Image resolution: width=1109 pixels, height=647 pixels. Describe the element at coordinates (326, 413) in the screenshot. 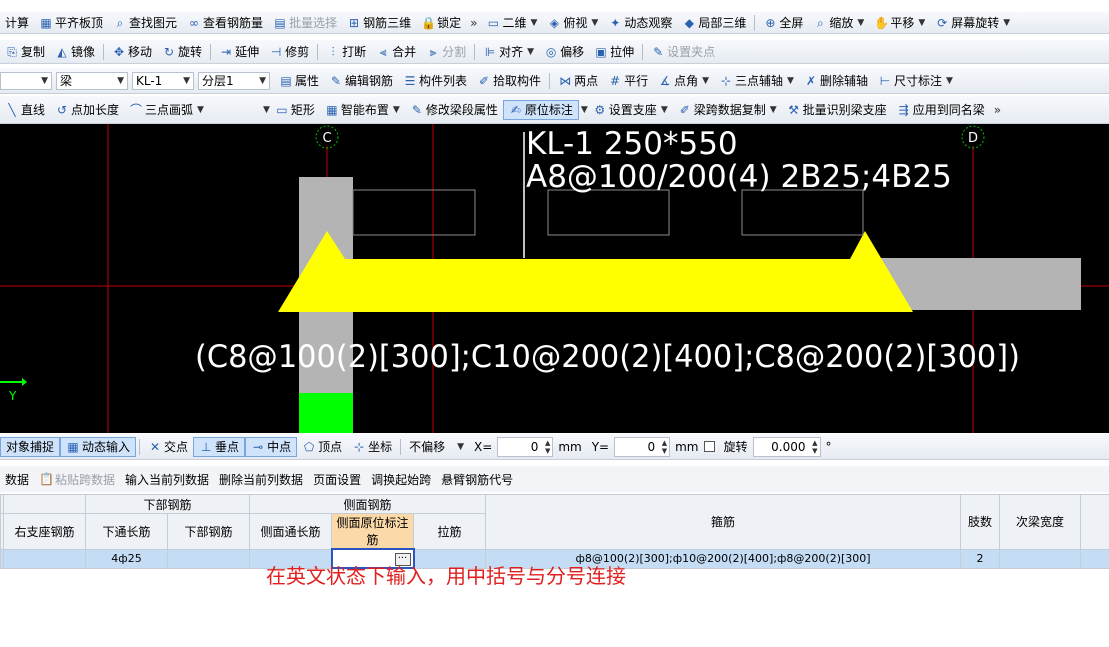

I see `column-selected-segment` at that location.